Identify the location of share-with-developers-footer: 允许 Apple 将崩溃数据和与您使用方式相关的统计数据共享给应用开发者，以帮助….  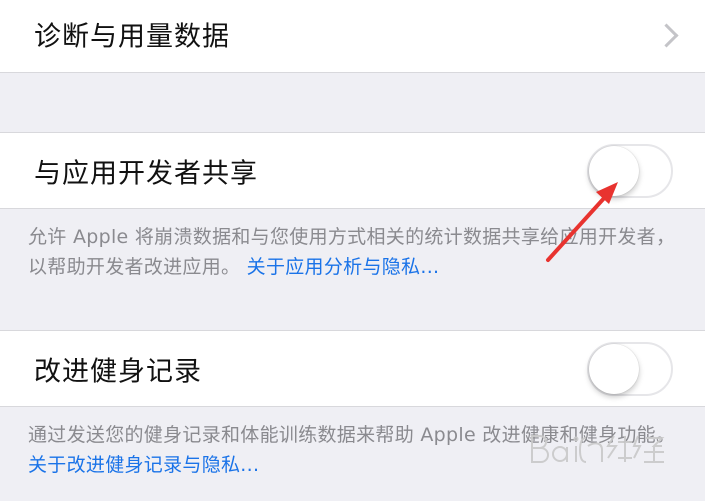
(353, 252).